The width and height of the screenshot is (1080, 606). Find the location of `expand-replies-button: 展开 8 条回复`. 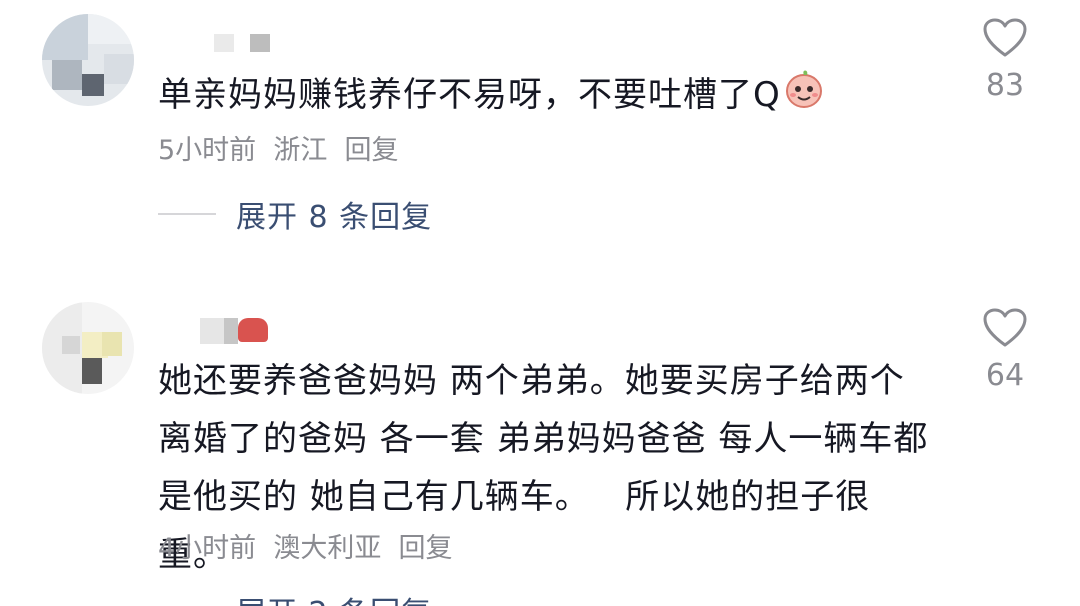

expand-replies-button: 展开 8 条回复 is located at coordinates (295, 214).